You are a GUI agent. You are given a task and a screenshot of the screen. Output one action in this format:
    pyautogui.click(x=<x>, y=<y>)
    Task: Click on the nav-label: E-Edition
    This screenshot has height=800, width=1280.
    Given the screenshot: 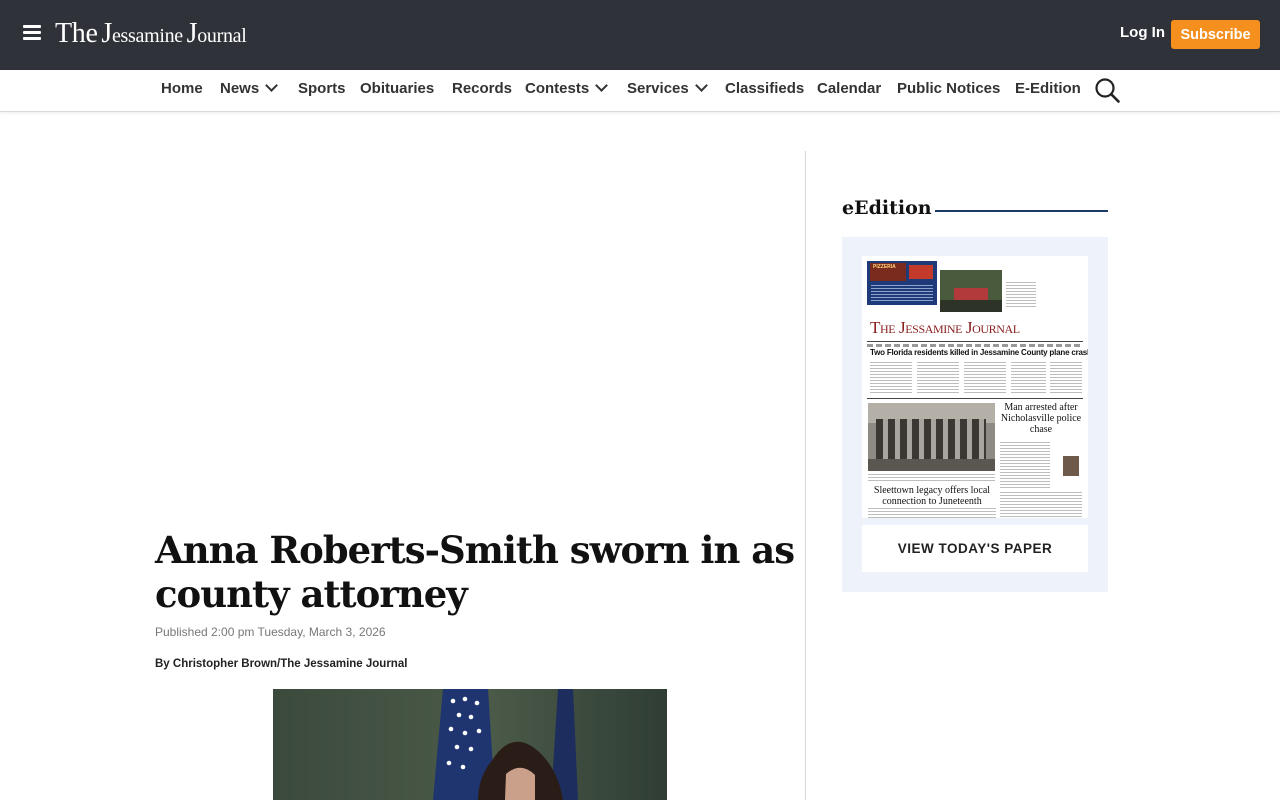 What is the action you would take?
    pyautogui.click(x=1048, y=88)
    